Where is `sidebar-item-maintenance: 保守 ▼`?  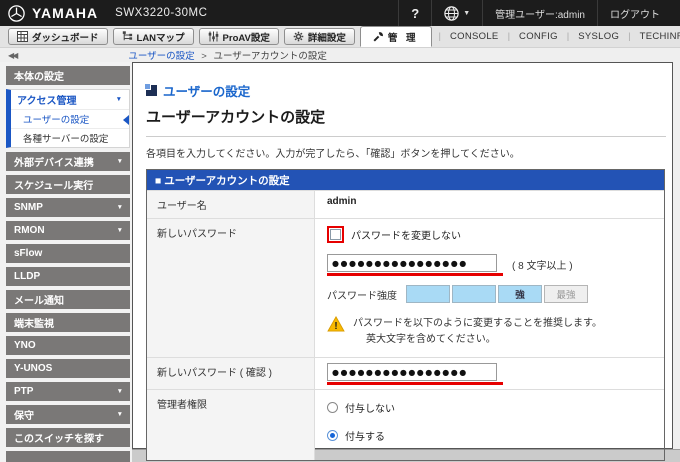
sidebar-item-maintenance: 保守 ▼ is located at coordinates (68, 414).